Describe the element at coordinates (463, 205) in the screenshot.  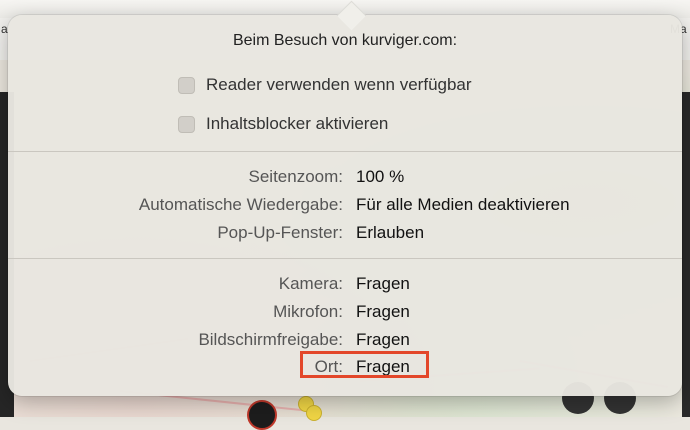
I see `auto-play-value: Für alle Medien deaktivieren` at that location.